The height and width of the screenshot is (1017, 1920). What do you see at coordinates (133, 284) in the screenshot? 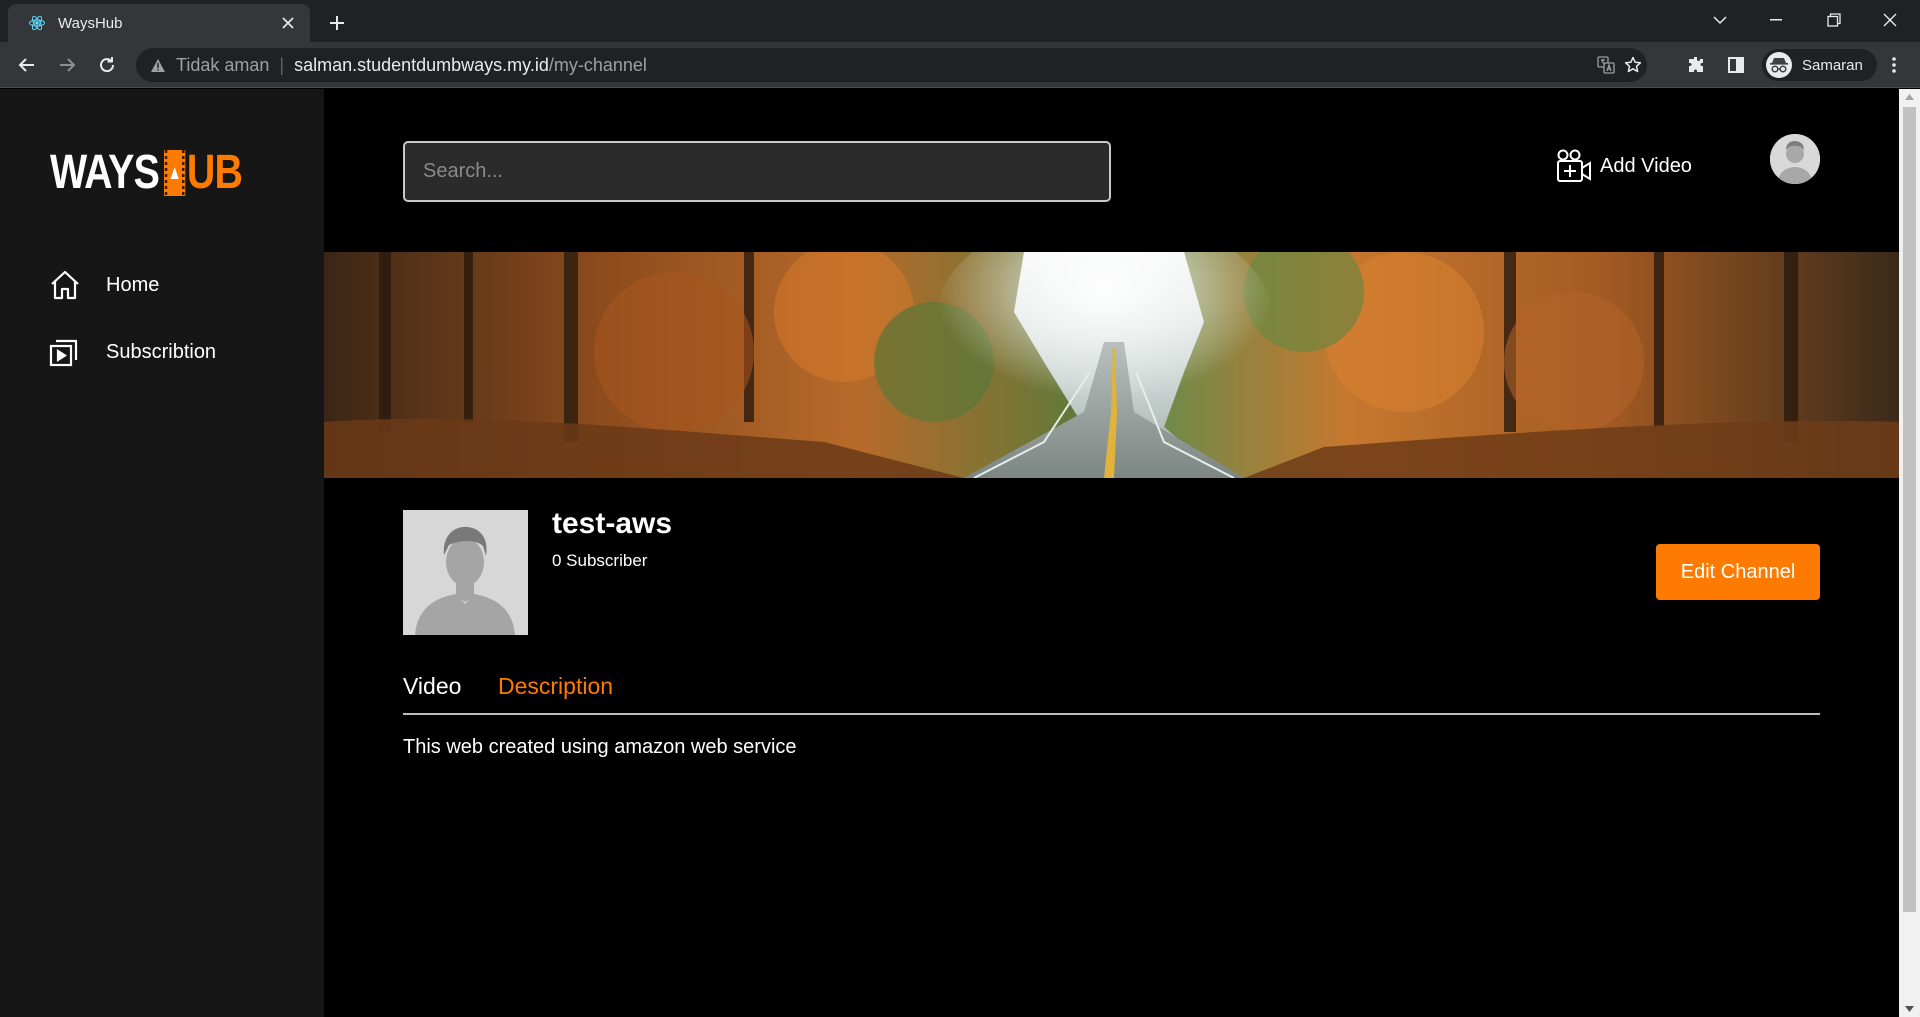
I see `sidebar-item-label: Home` at bounding box center [133, 284].